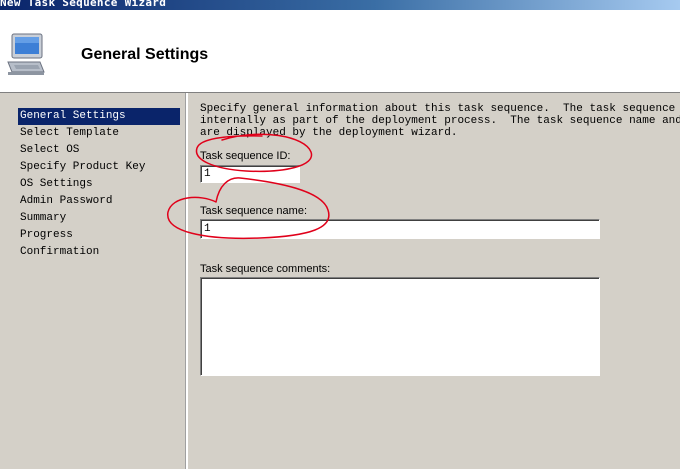 The width and height of the screenshot is (680, 469). I want to click on step-confirmation: Confirmation, so click(99, 252).